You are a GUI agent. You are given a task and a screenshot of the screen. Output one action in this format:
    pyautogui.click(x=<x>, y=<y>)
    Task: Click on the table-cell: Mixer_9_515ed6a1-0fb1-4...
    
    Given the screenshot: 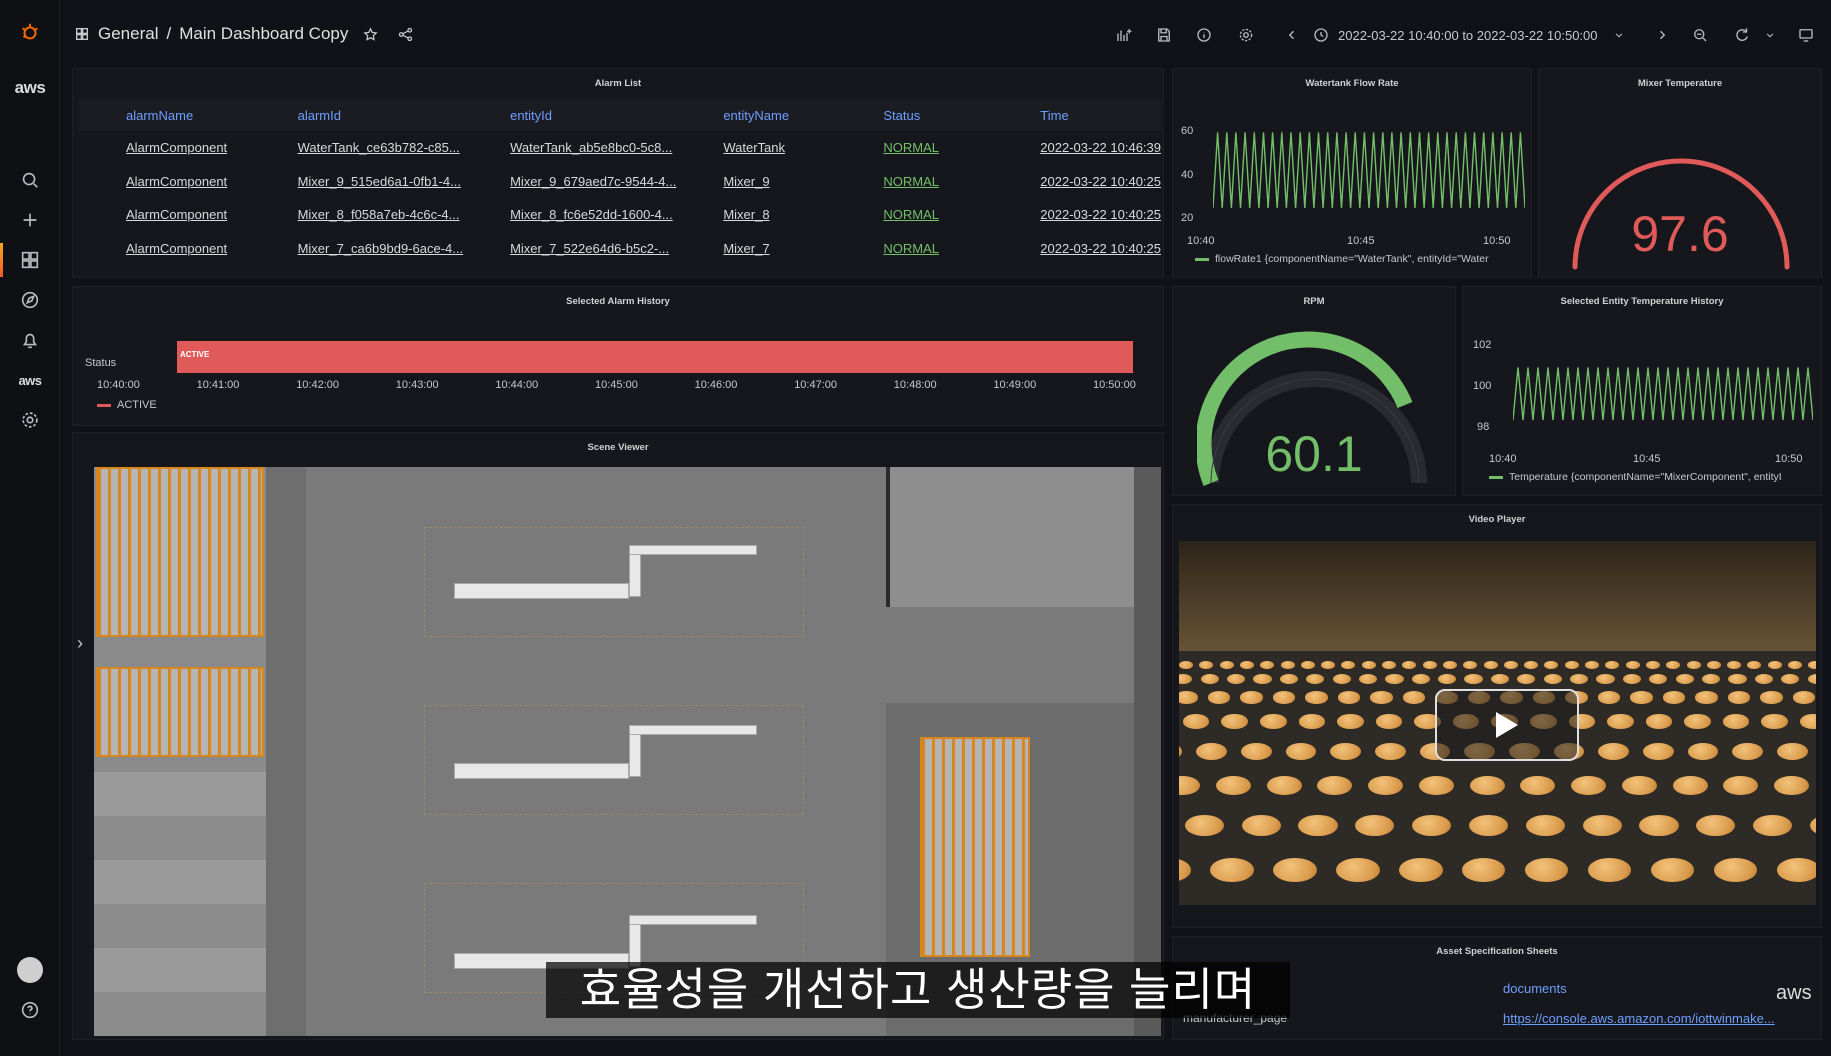 What is the action you would take?
    pyautogui.click(x=357, y=182)
    